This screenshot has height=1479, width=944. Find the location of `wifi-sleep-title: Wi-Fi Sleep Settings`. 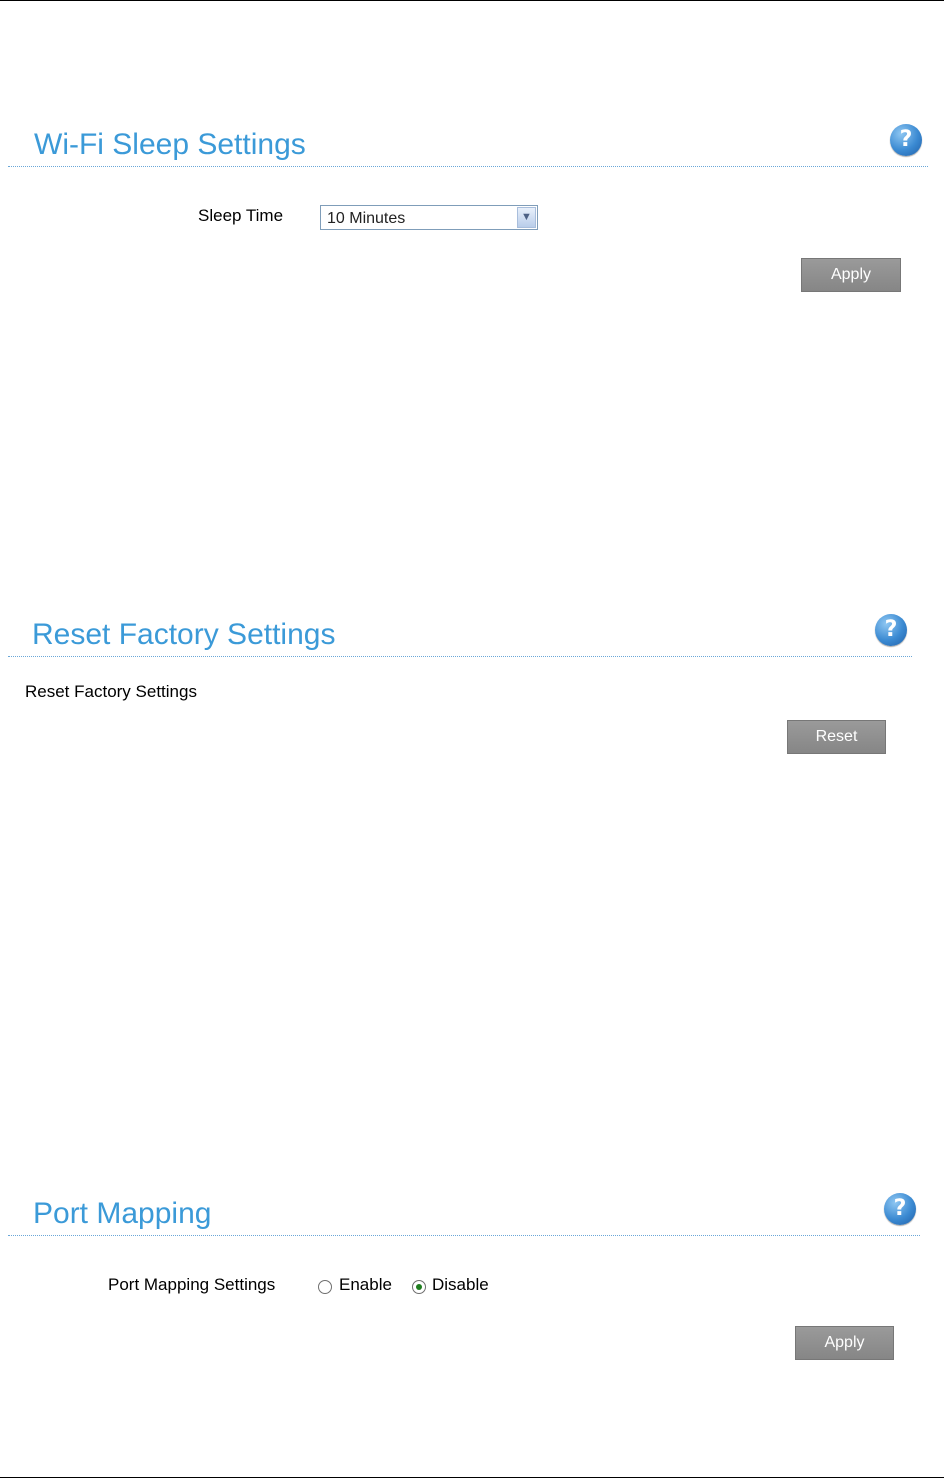

wifi-sleep-title: Wi-Fi Sleep Settings is located at coordinates (170, 144).